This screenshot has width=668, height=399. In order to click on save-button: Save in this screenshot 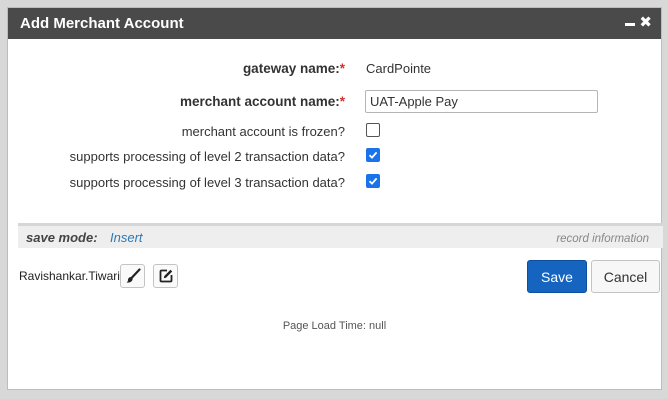, I will do `click(557, 276)`.